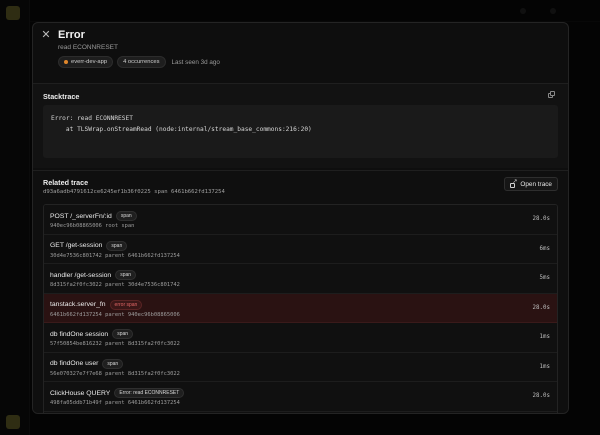 The height and width of the screenshot is (435, 600). Describe the element at coordinates (61, 96) in the screenshot. I see `stacktrace-heading: Stacktrace` at that location.